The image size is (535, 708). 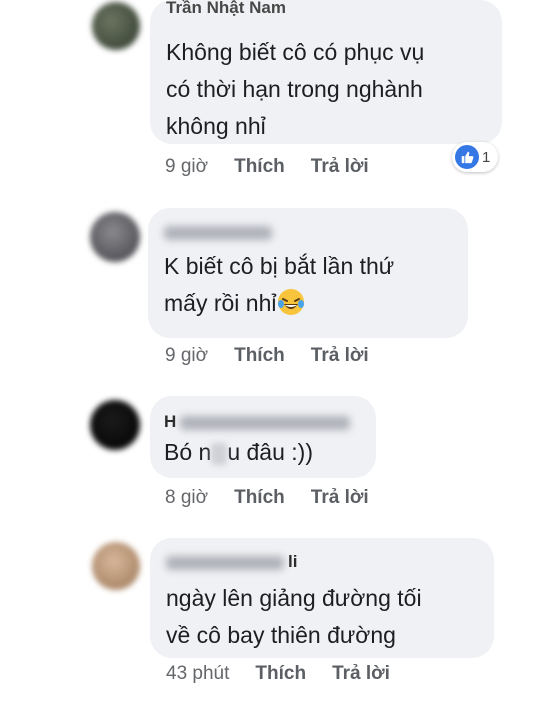 I want to click on comment-timestamp: 8 giờ, so click(x=186, y=497).